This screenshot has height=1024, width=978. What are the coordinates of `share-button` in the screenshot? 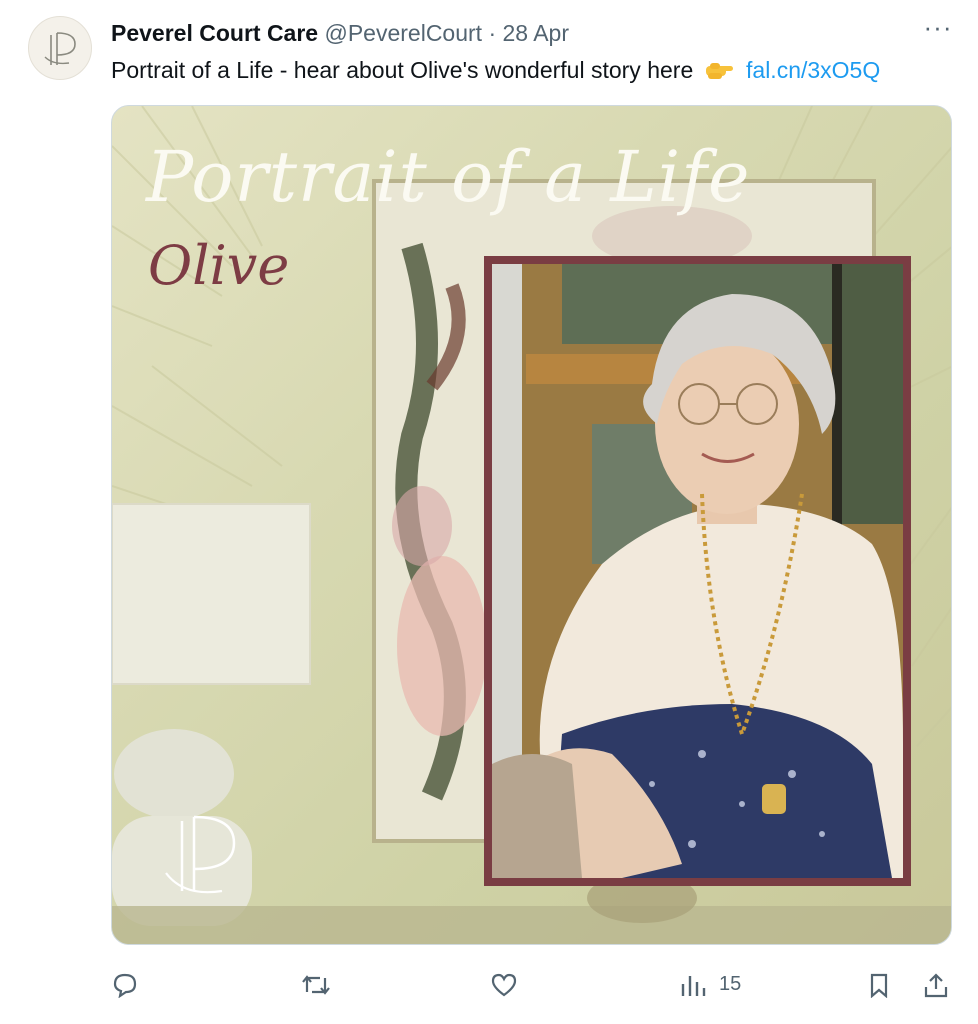 It's located at (937, 985).